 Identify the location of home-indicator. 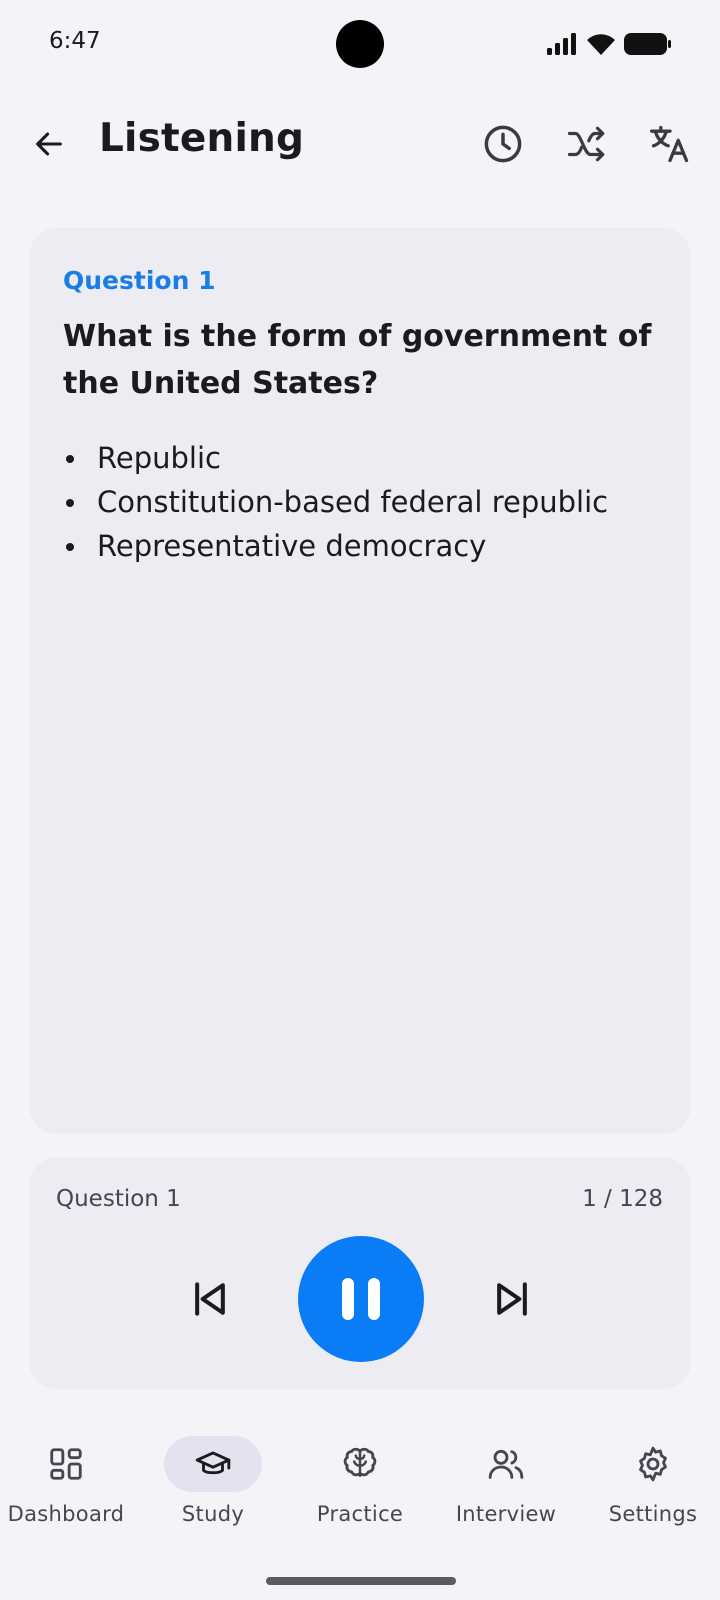
(361, 1581).